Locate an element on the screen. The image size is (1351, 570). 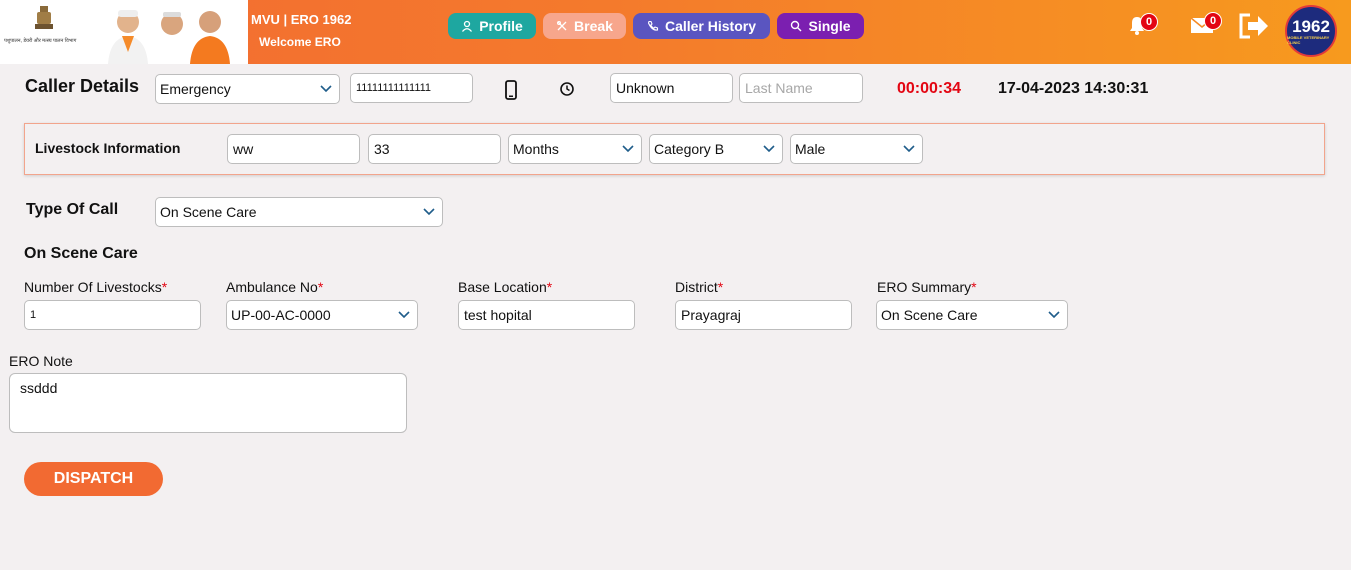
base-location-input: test hopital is located at coordinates (546, 315).